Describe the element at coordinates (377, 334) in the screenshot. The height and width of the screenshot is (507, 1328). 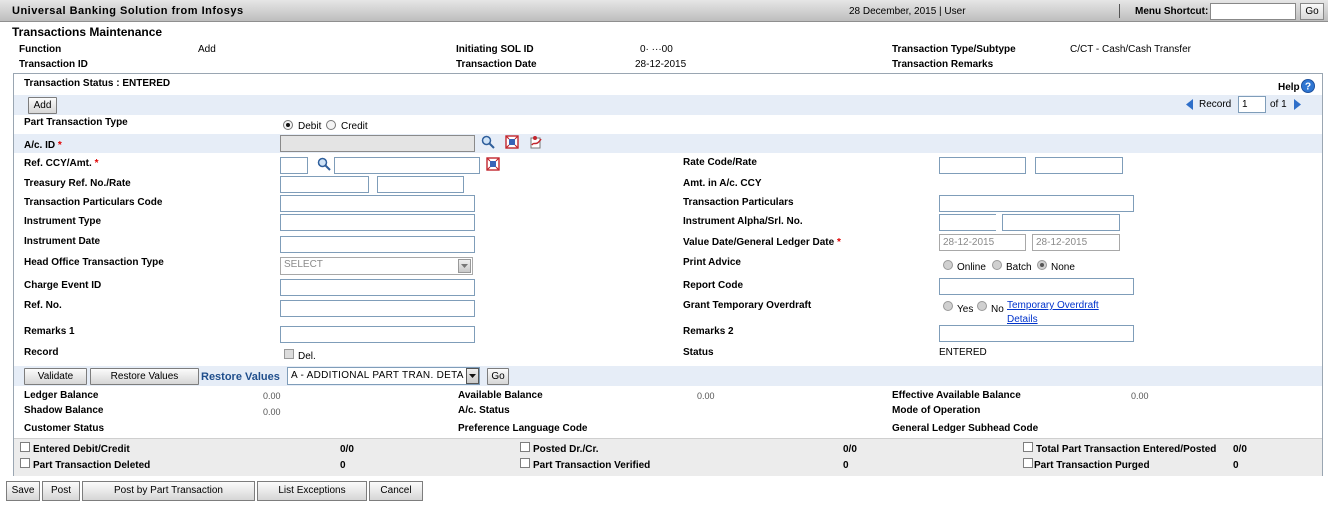
I see `remarks1-input` at that location.